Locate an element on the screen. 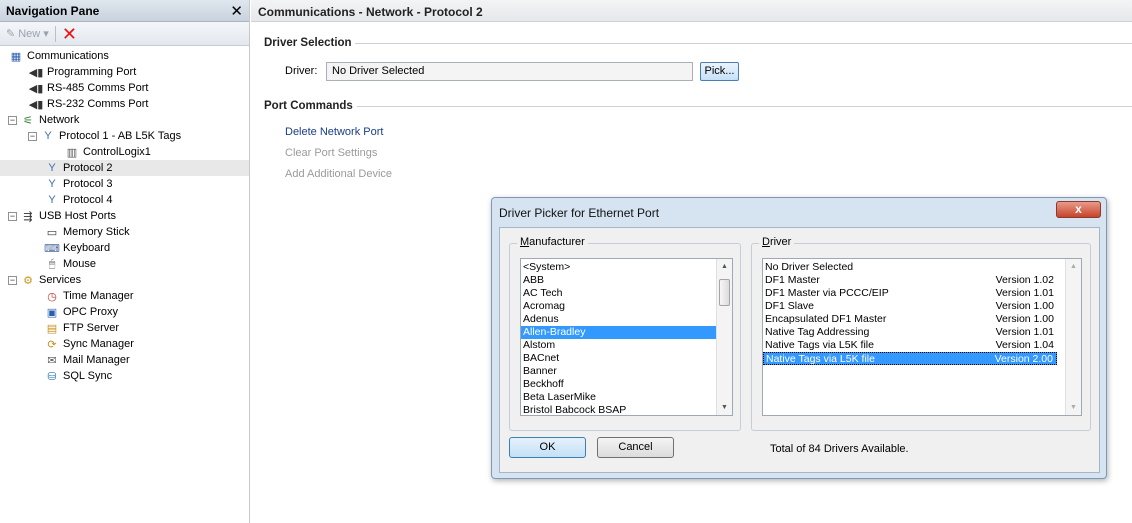 This screenshot has height=523, width=1132. clear-port-settings-link: Clear Port Settings is located at coordinates (331, 153).